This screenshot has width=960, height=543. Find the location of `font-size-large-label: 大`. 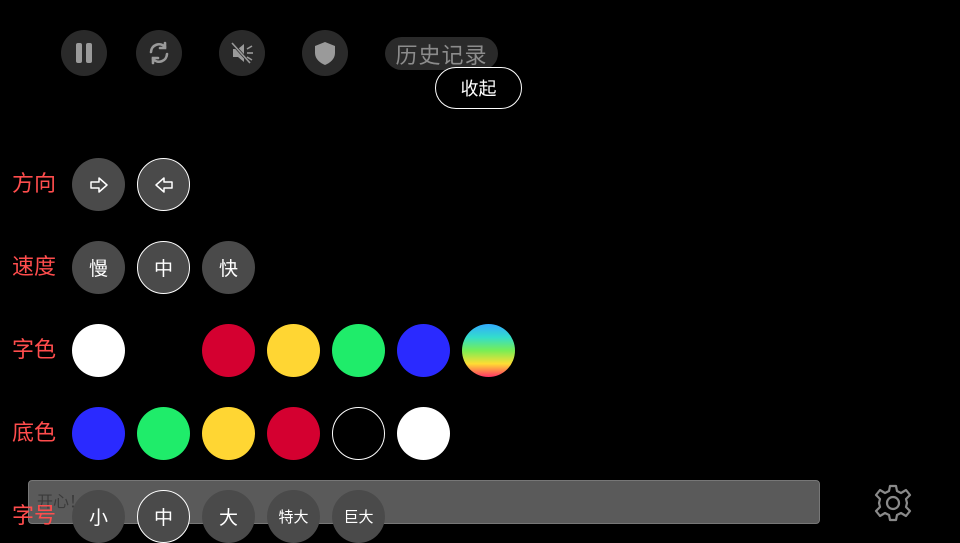

font-size-large-label: 大 is located at coordinates (228, 518).